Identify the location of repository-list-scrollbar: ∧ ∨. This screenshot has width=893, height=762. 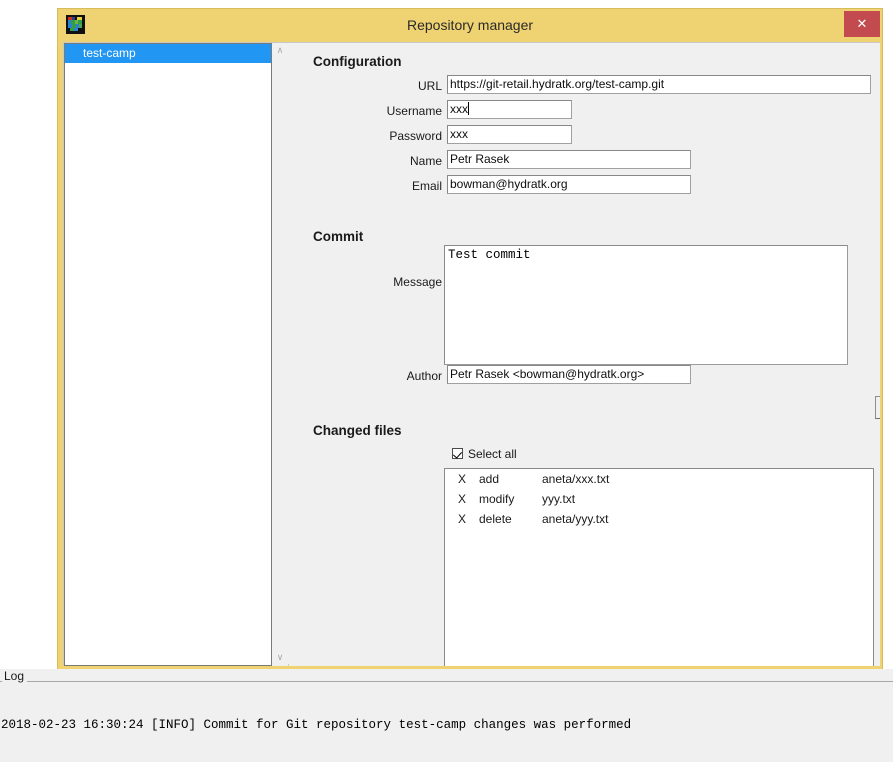
(280, 354).